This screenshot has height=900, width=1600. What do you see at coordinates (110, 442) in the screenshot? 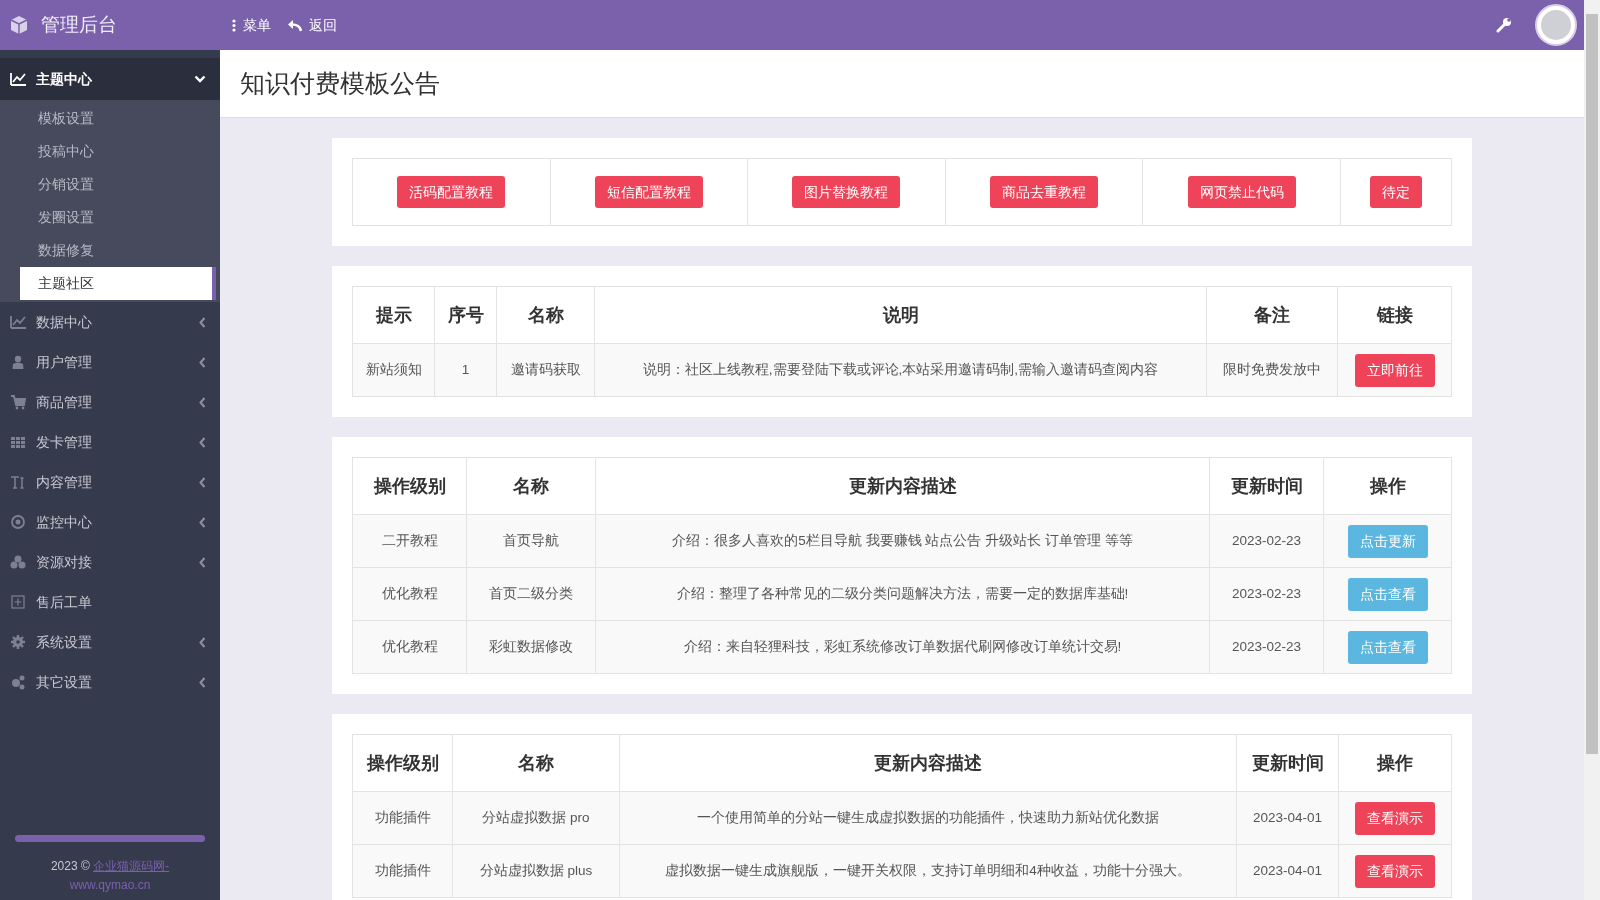
I see `sidebar-item: 发卡管理` at bounding box center [110, 442].